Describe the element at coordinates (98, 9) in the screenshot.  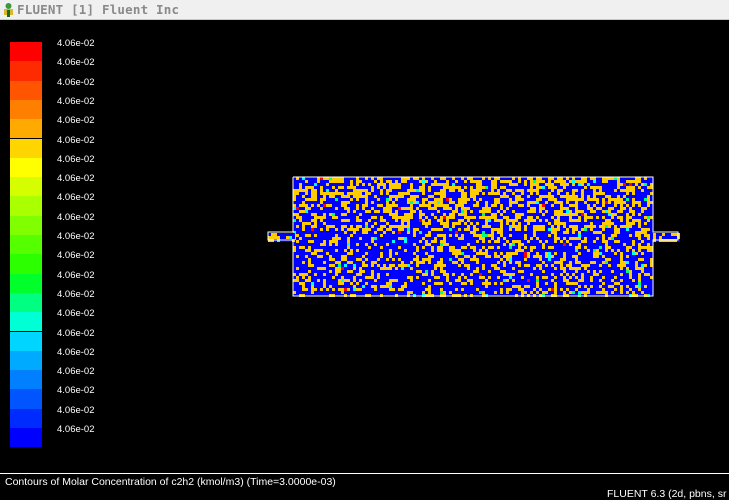
I see `window-title: FLUENT [1] Fluent Inc` at that location.